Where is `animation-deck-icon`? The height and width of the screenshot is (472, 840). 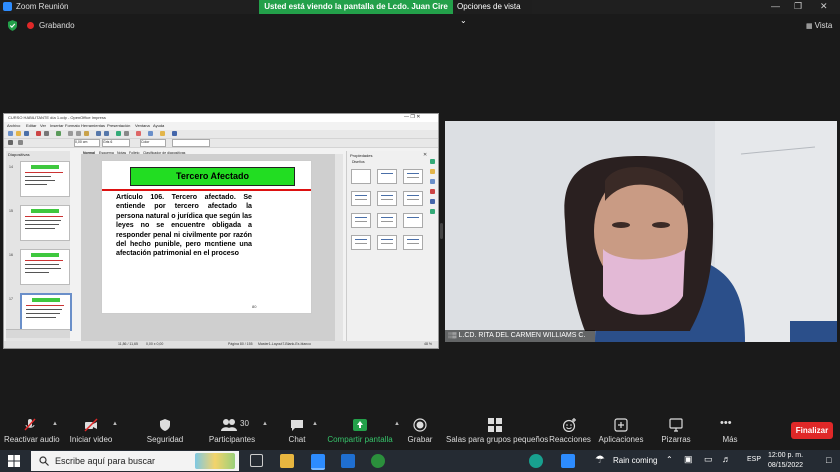
animation-deck-icon is located at coordinates (432, 201).